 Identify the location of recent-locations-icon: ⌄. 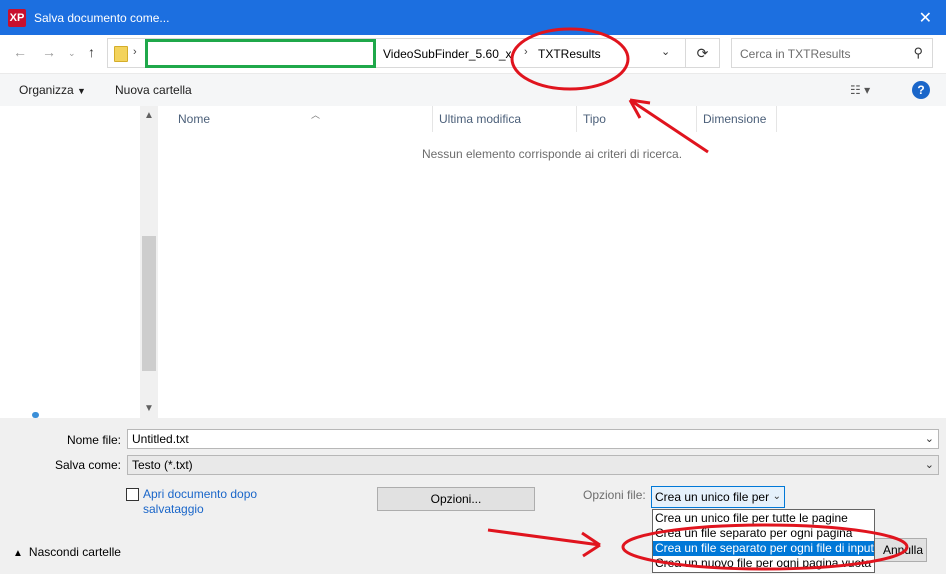
(72, 53).